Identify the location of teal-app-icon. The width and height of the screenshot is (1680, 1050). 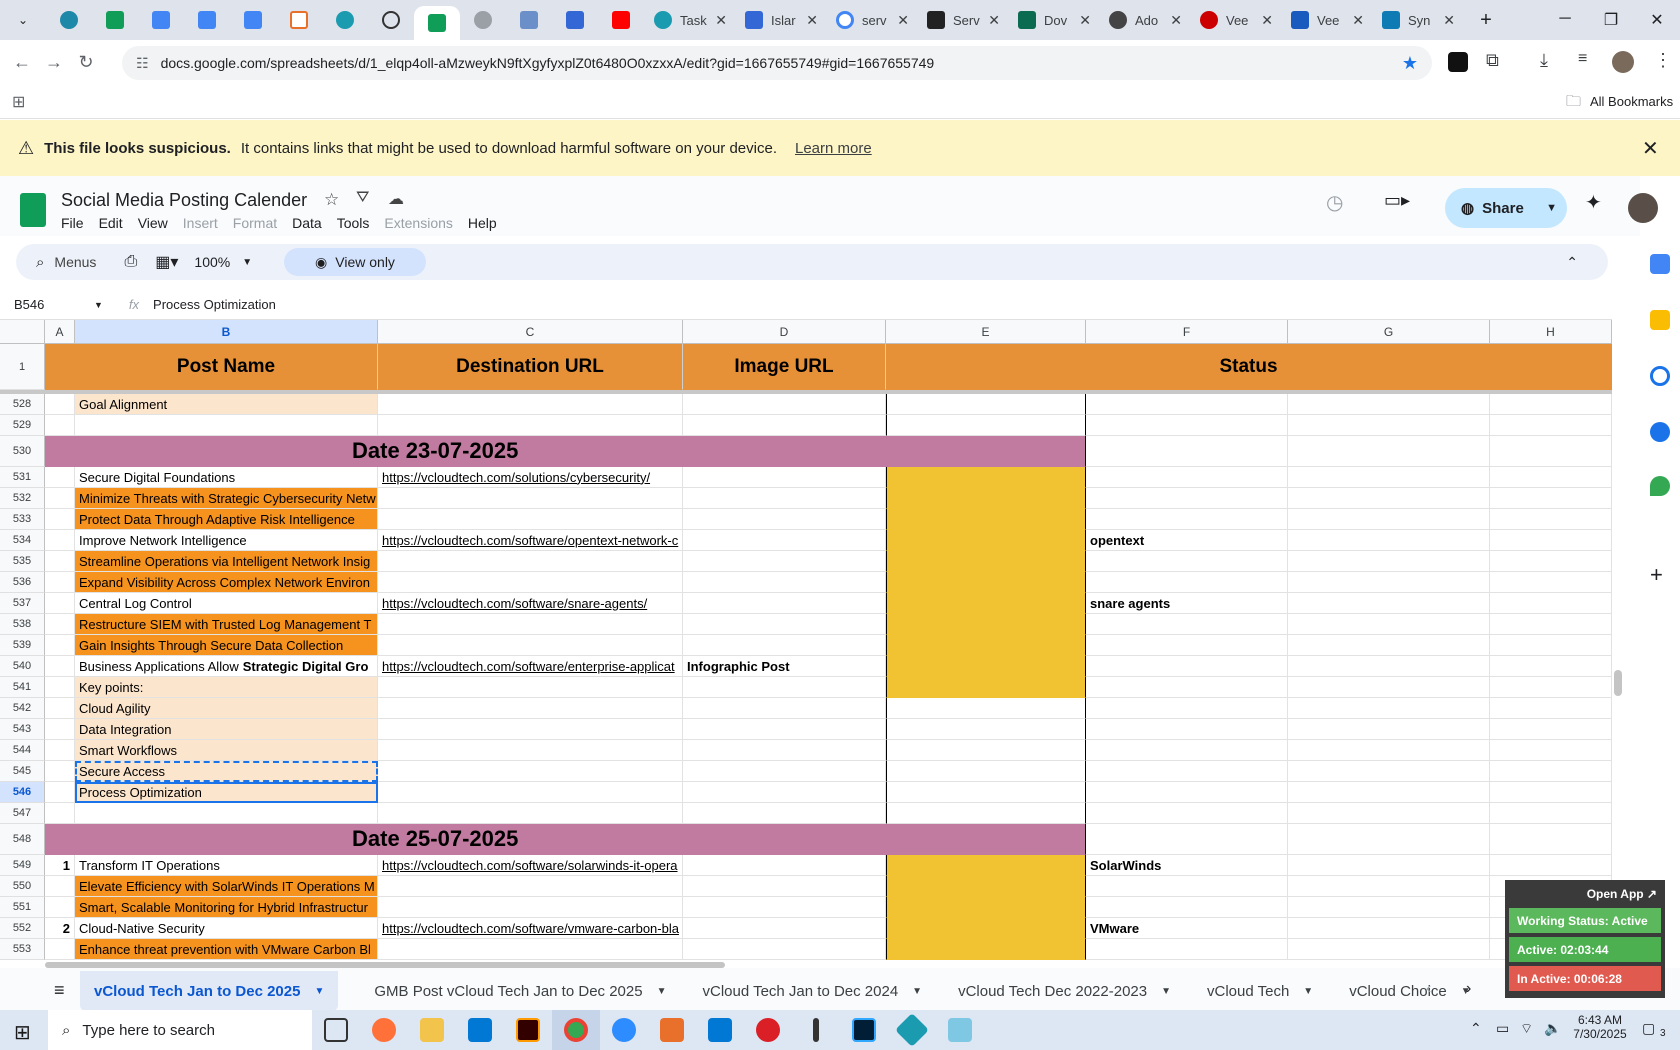
(912, 1030).